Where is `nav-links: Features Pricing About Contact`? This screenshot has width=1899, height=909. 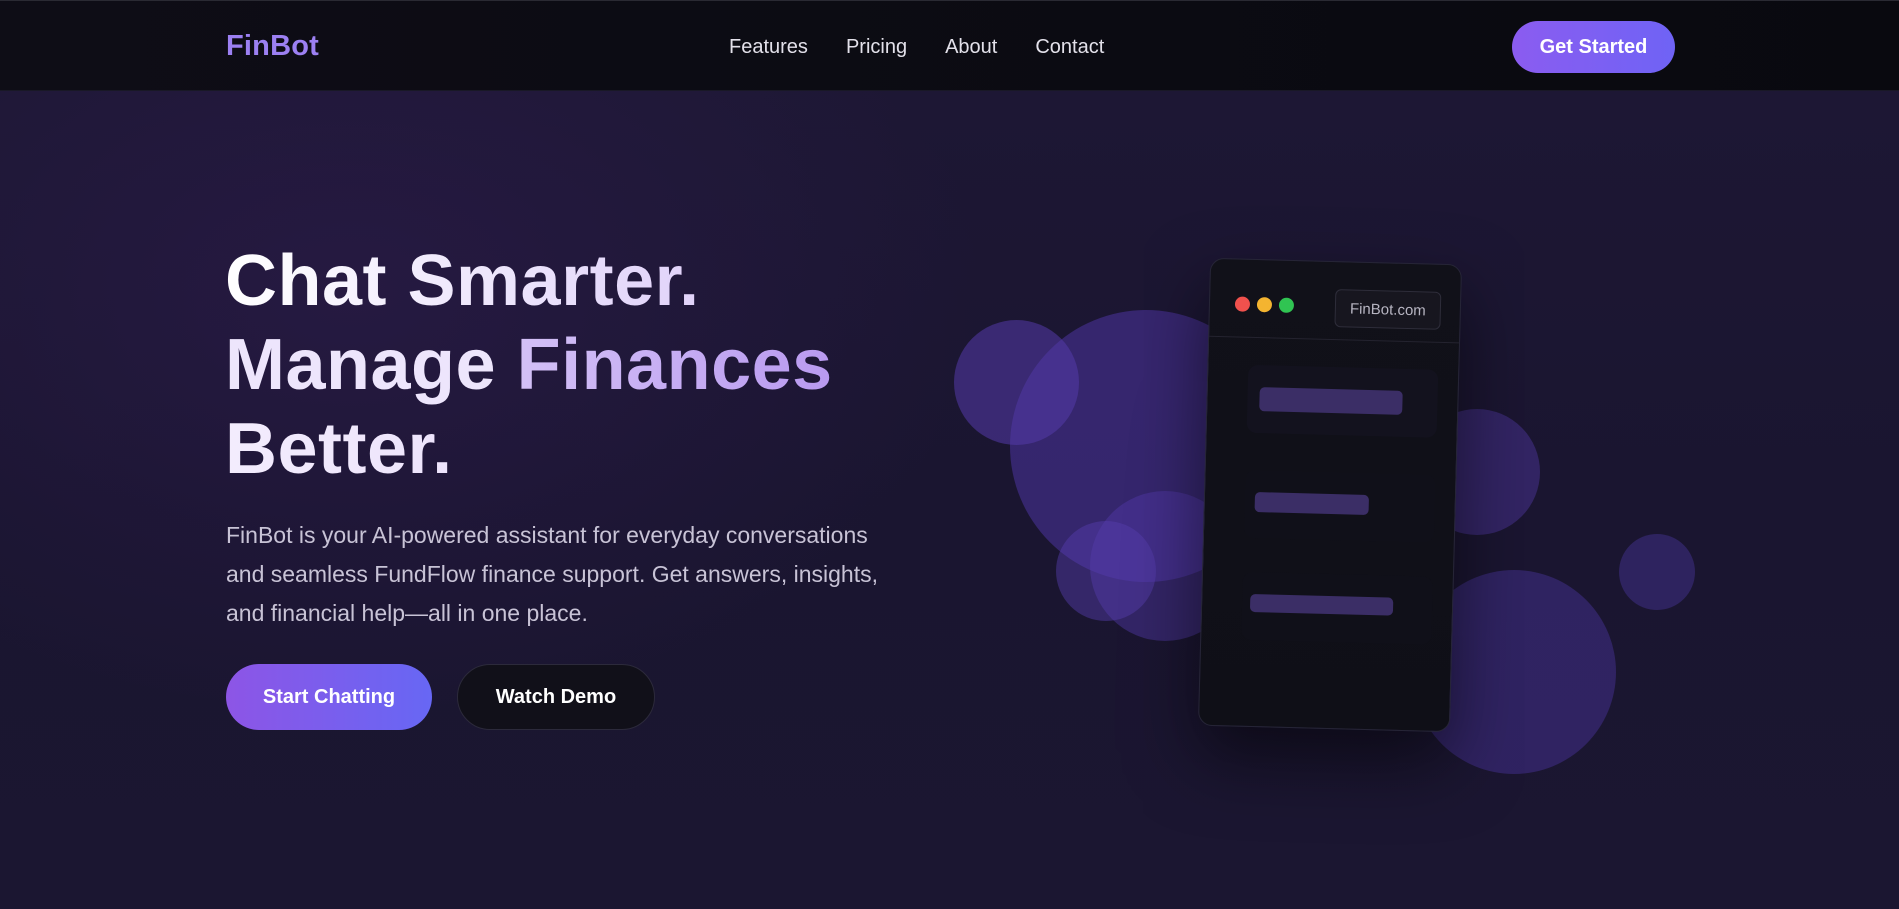
nav-links: Features Pricing About Contact is located at coordinates (916, 47).